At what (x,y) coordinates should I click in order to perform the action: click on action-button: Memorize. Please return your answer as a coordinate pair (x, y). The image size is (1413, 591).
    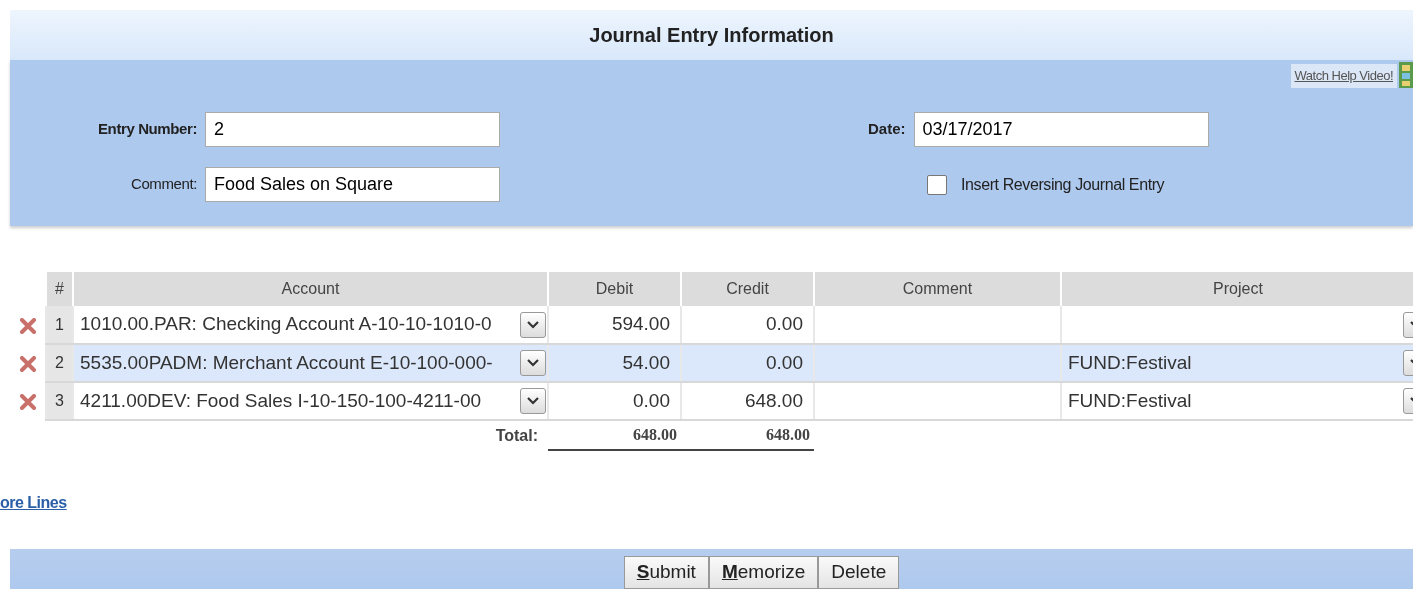
    Looking at the image, I should click on (763, 572).